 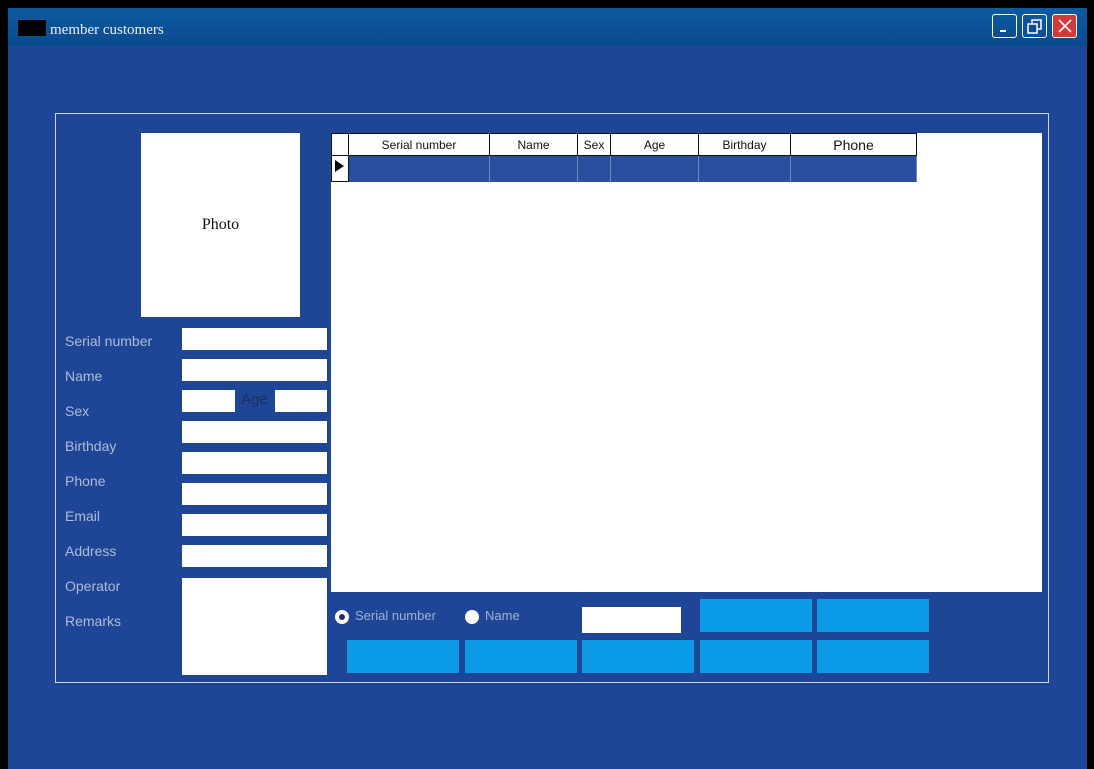 What do you see at coordinates (93, 586) in the screenshot?
I see `operator-label: Operator` at bounding box center [93, 586].